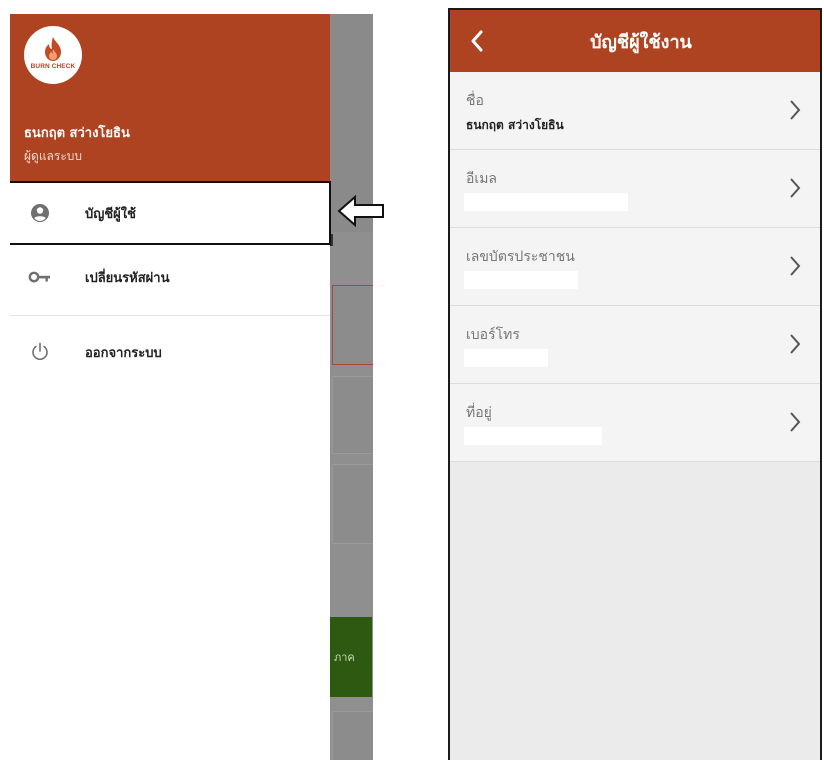 The width and height of the screenshot is (824, 760). Describe the element at coordinates (40, 277) in the screenshot. I see `key-icon` at that location.